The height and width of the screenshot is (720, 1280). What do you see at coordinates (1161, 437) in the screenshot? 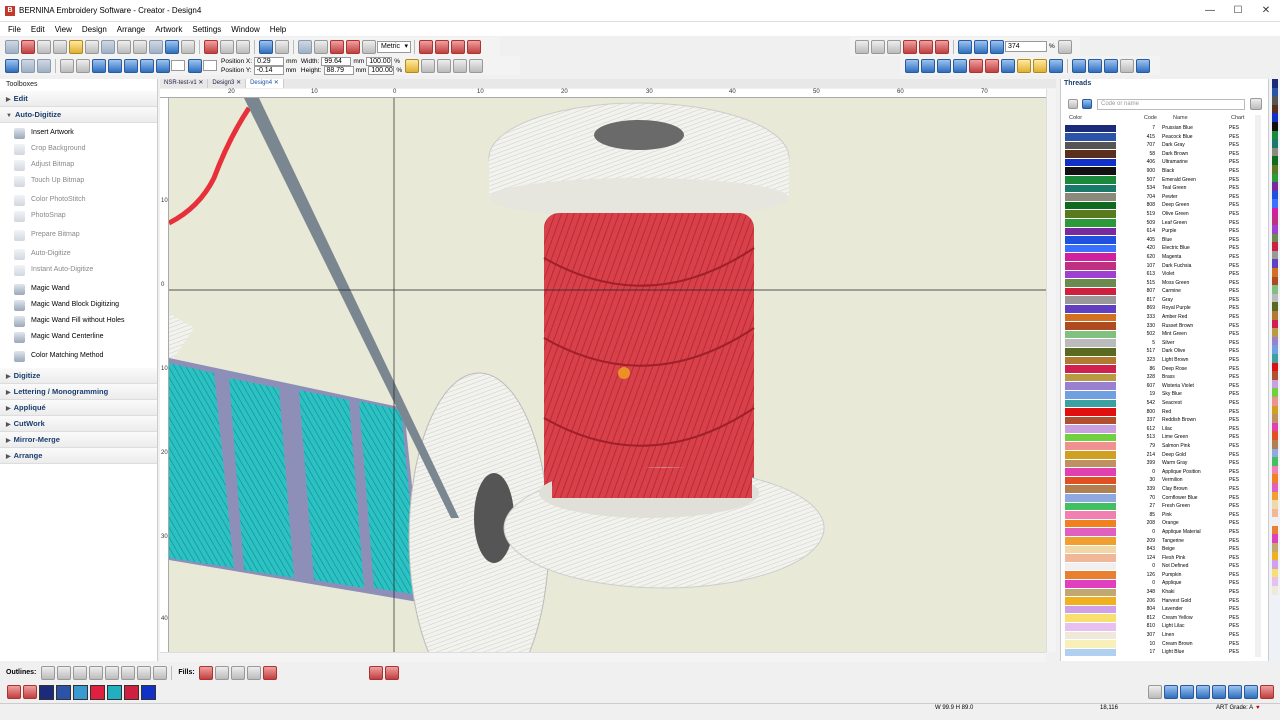
I see `thread-row: 513 Lime Green PES` at bounding box center [1161, 437].